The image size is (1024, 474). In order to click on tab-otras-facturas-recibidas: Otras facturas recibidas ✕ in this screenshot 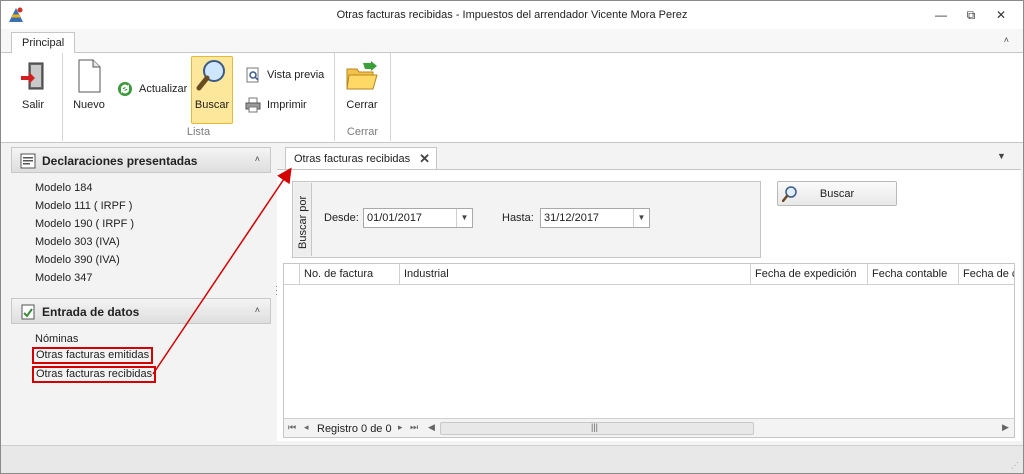, I will do `click(361, 158)`.